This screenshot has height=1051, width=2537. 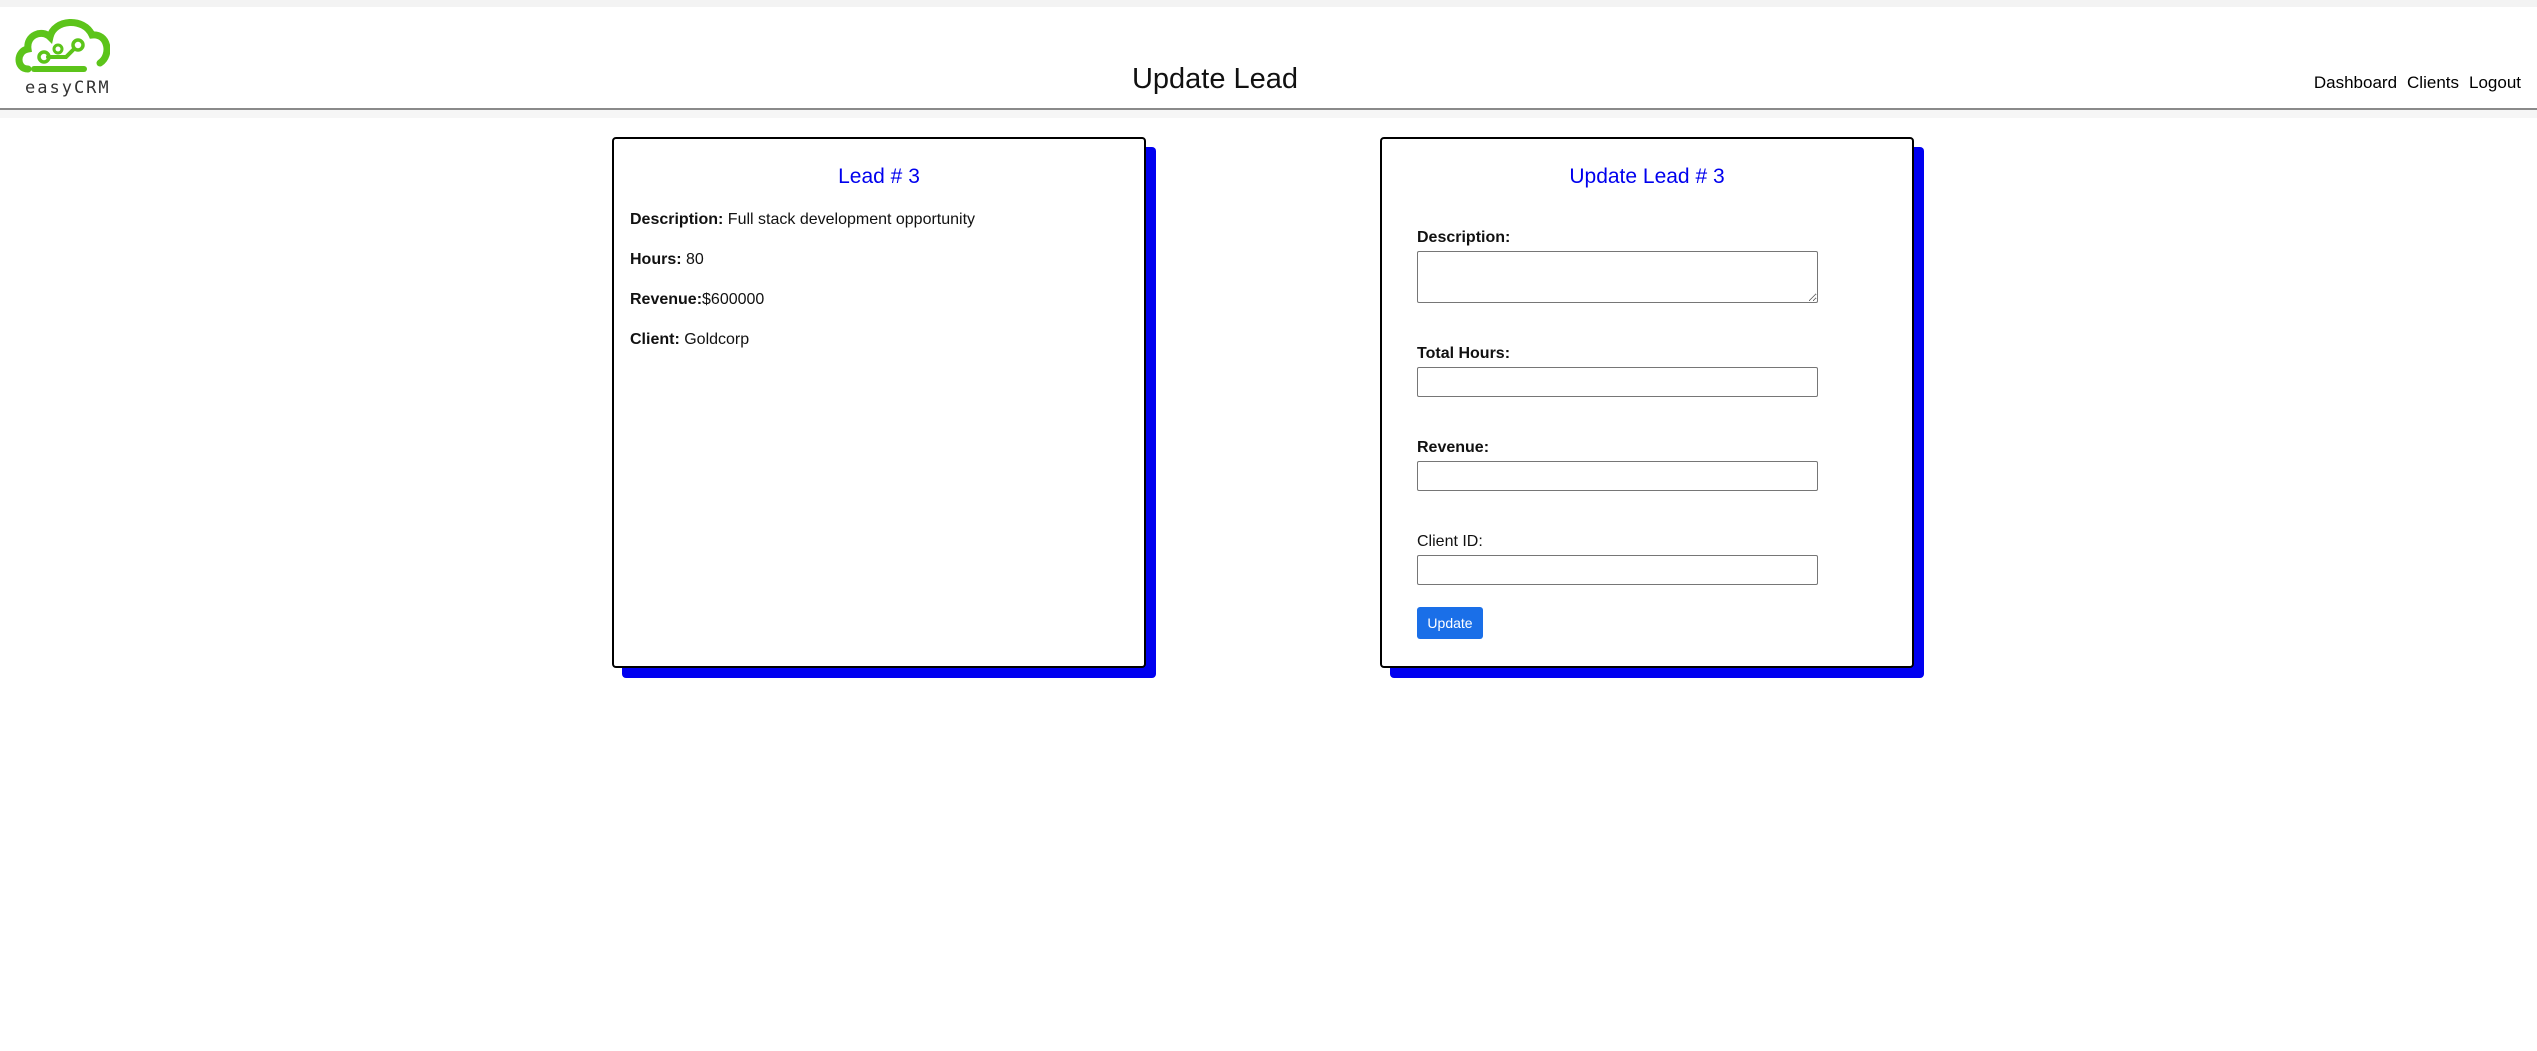 I want to click on lead-client: Client: Goldcorp, so click(x=689, y=340).